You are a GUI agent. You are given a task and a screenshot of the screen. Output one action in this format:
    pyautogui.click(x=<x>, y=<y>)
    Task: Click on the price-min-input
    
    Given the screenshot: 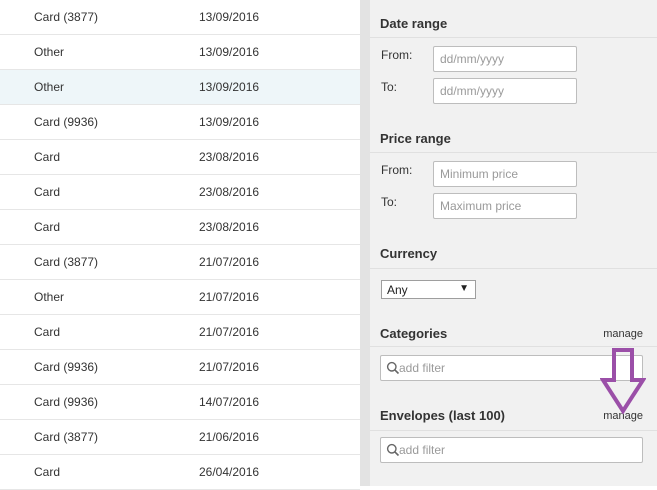 What is the action you would take?
    pyautogui.click(x=505, y=174)
    